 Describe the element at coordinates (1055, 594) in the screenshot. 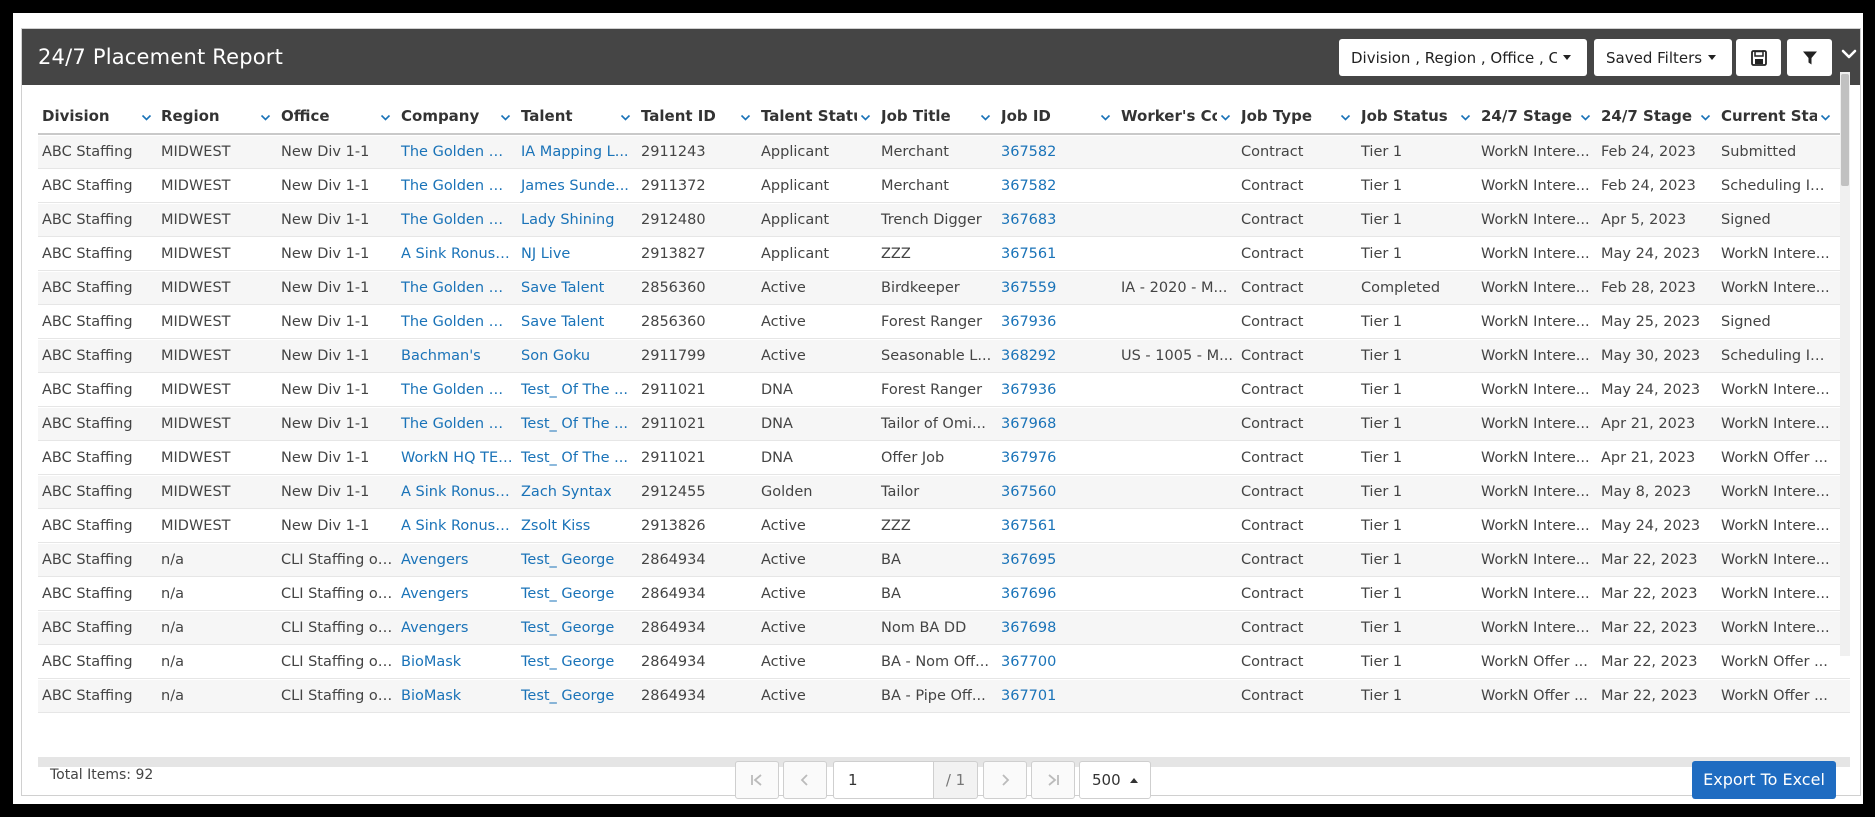

I see `cell-job-id-link: 367696` at that location.